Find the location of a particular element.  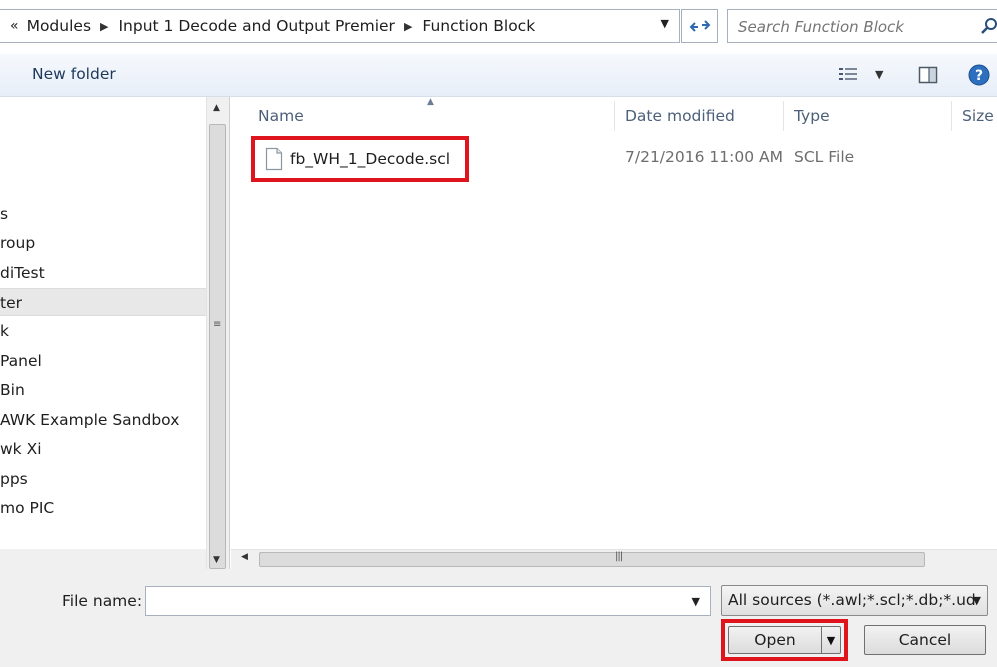

file-name-input is located at coordinates (412, 602).